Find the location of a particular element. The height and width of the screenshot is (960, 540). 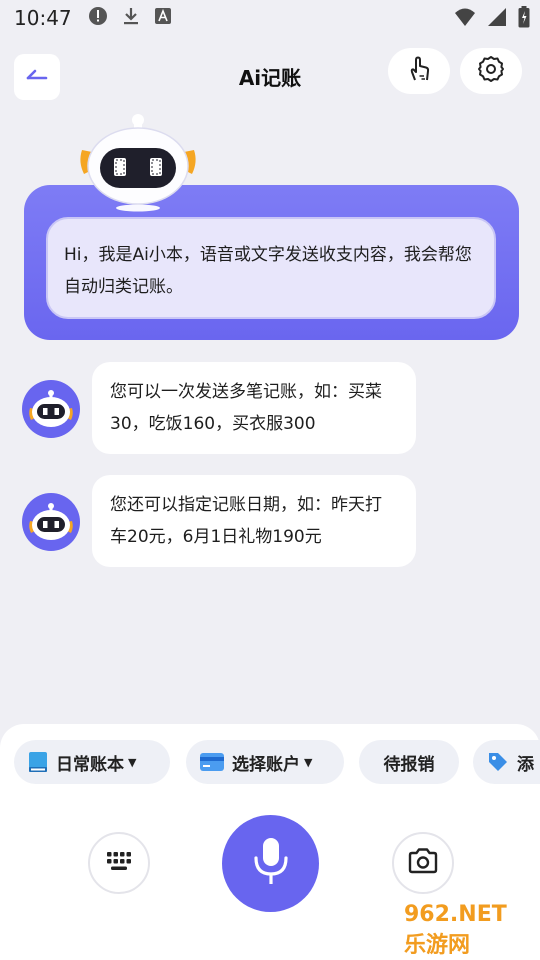

tag-label: 添 is located at coordinates (525, 764).